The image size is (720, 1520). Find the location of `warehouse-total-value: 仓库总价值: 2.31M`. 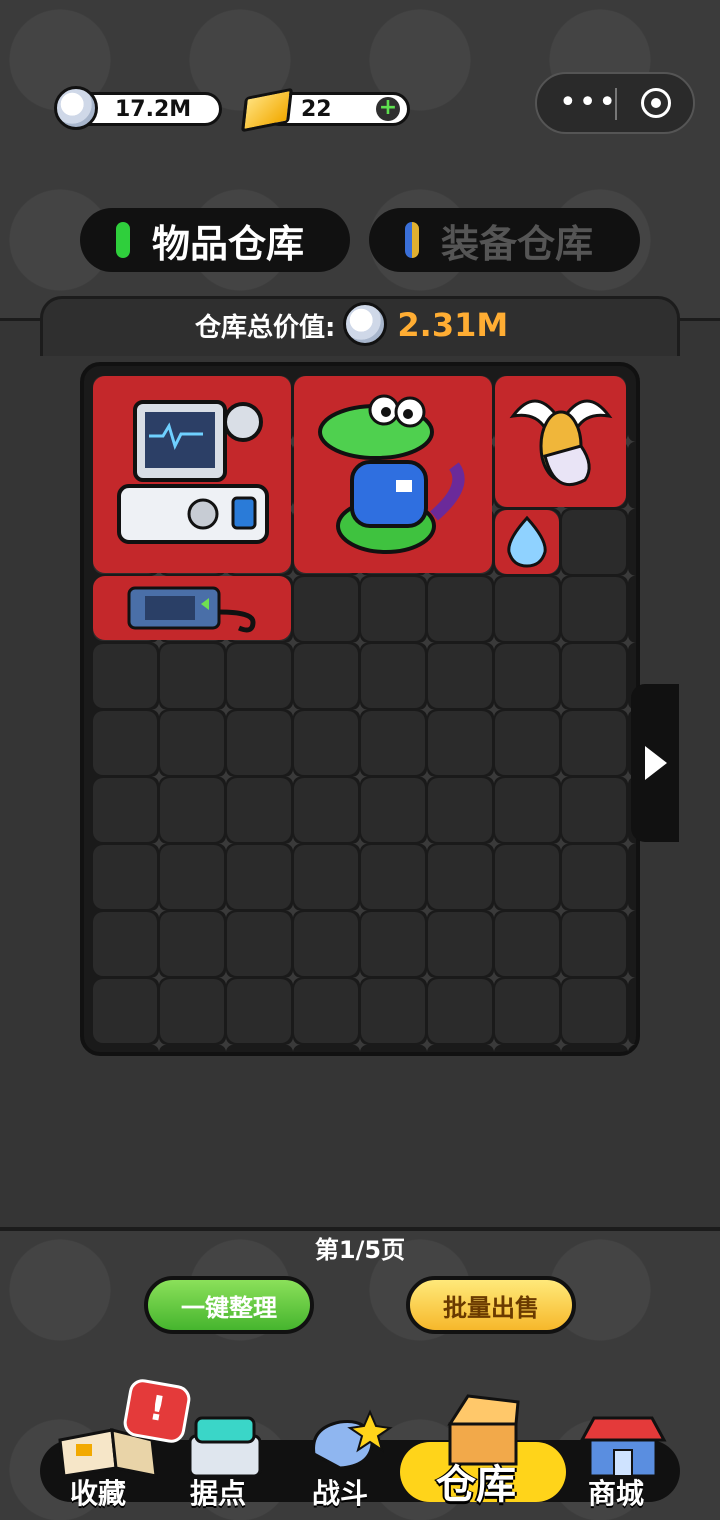

warehouse-total-value: 仓库总价值: 2.31M is located at coordinates (351, 325).